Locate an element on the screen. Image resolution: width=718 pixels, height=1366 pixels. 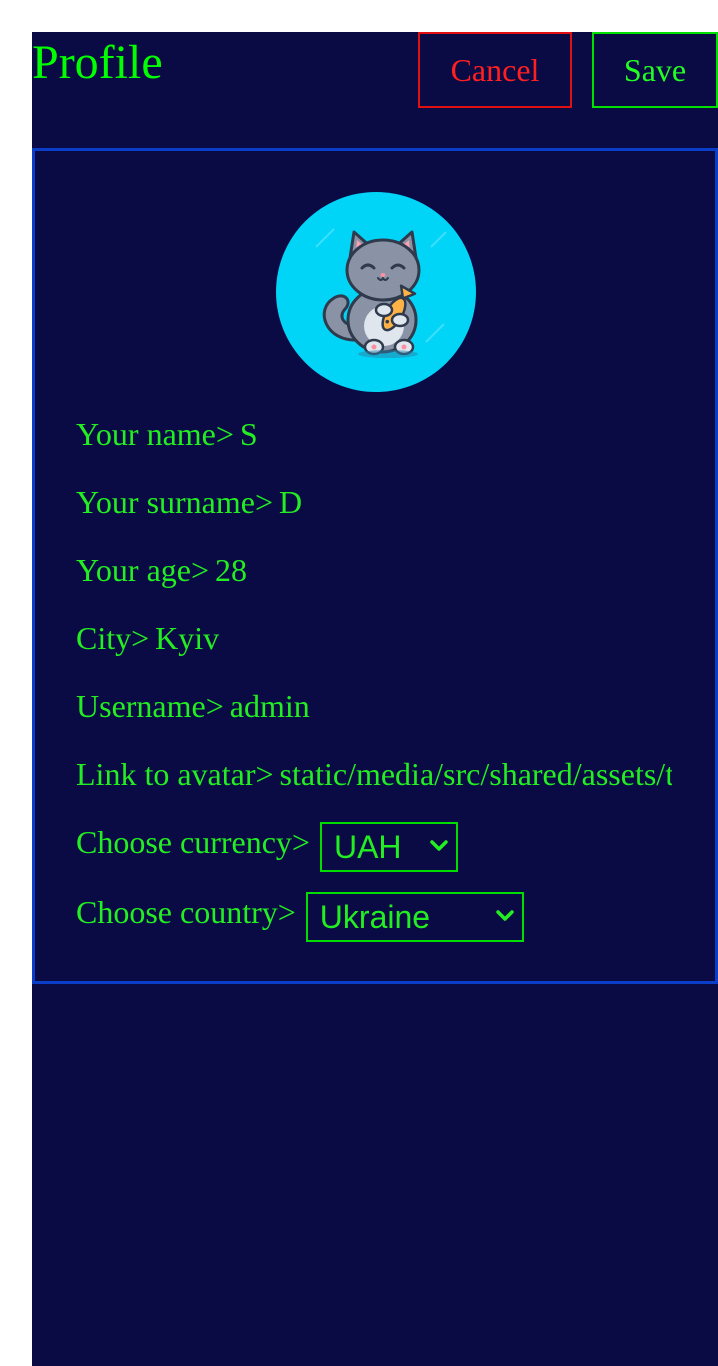
surname-input is located at coordinates (429, 502).